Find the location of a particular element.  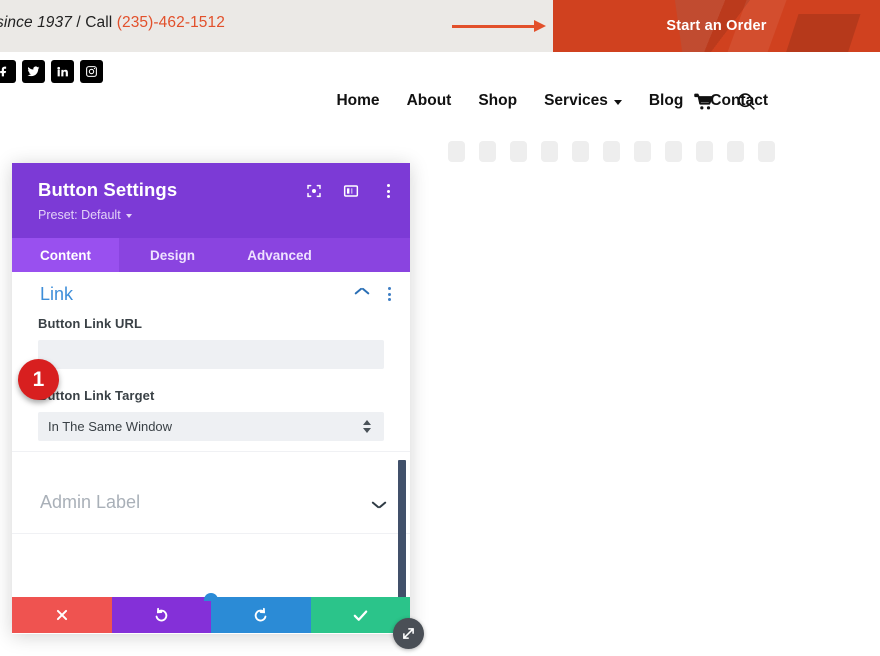

search-icon is located at coordinates (746, 104).